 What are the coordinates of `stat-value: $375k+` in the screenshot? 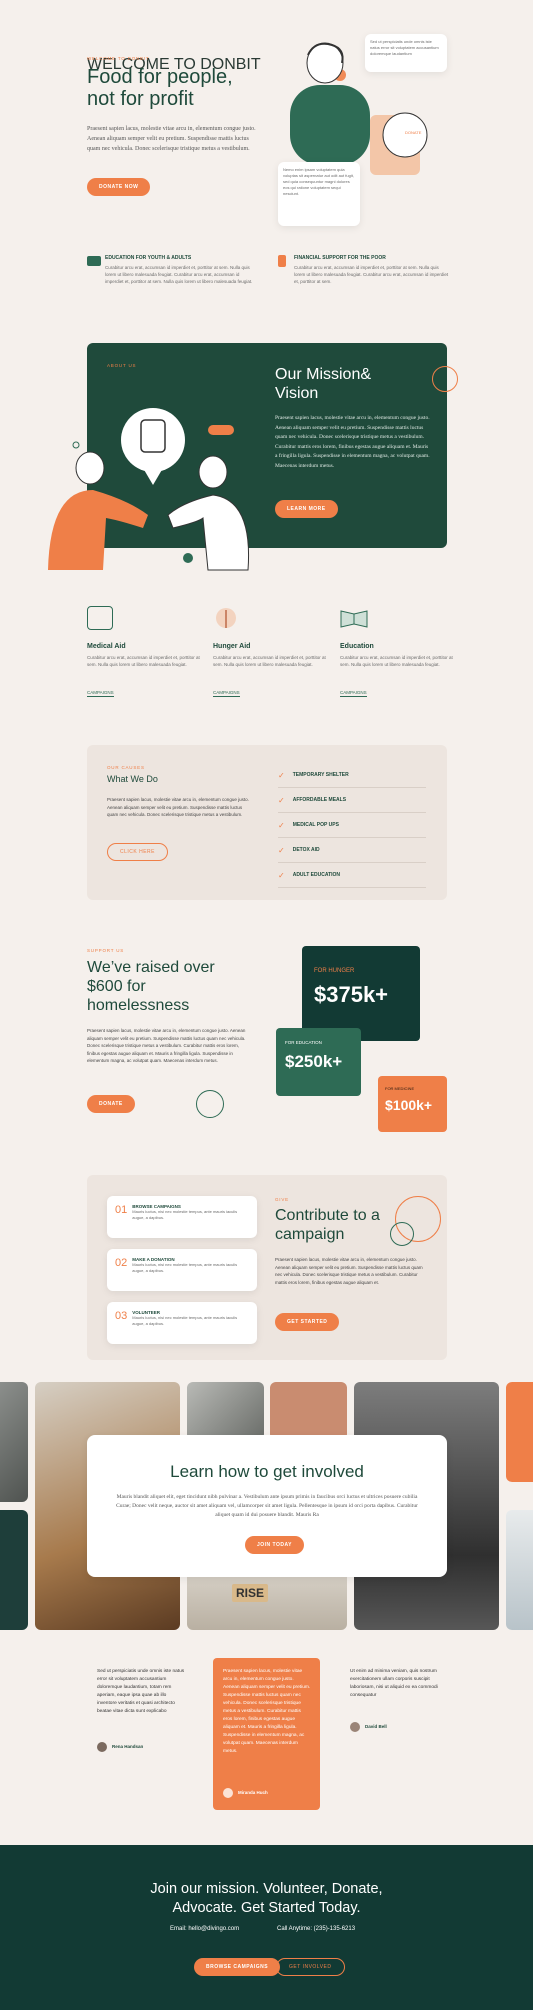 It's located at (351, 994).